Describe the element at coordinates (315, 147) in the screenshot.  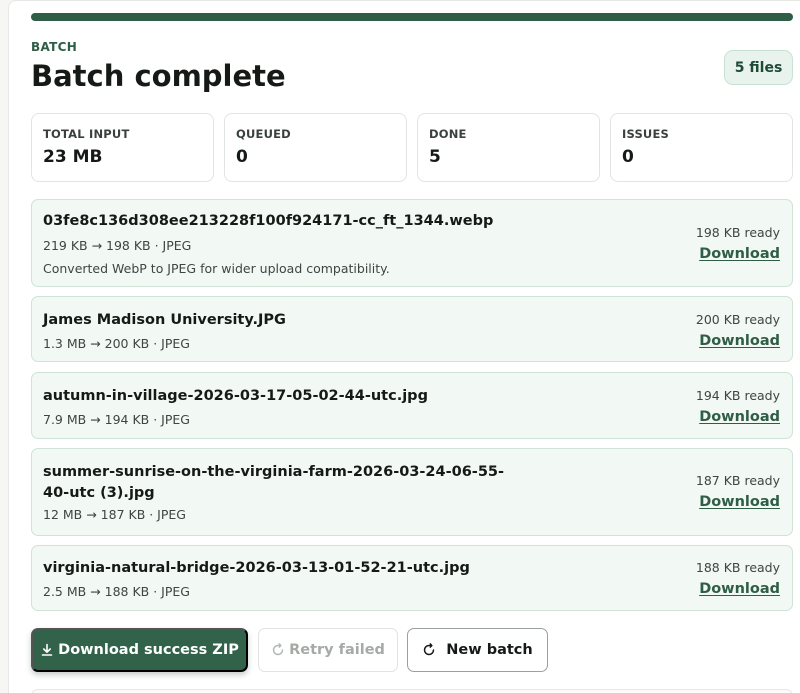
I see `stat-card-queued: QUEUED 0` at that location.